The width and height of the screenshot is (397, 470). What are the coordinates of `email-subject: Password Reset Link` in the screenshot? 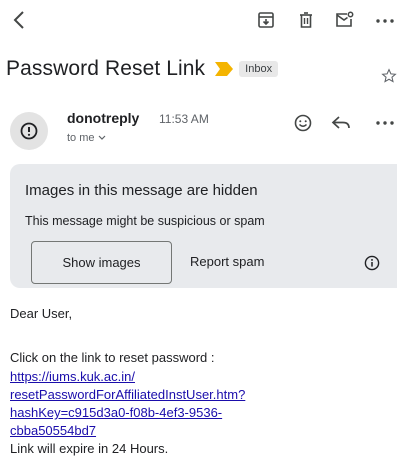 It's located at (106, 68).